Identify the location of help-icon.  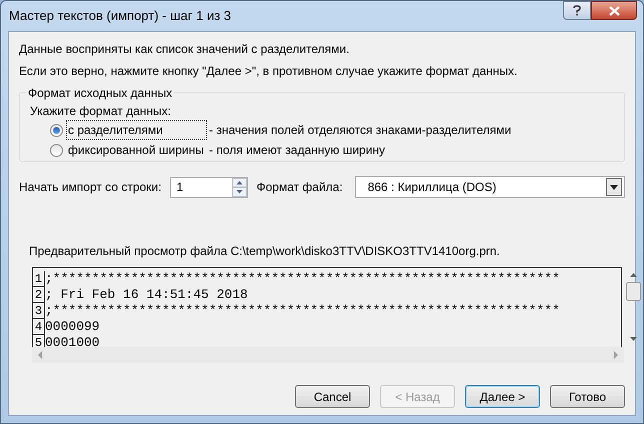
(577, 10).